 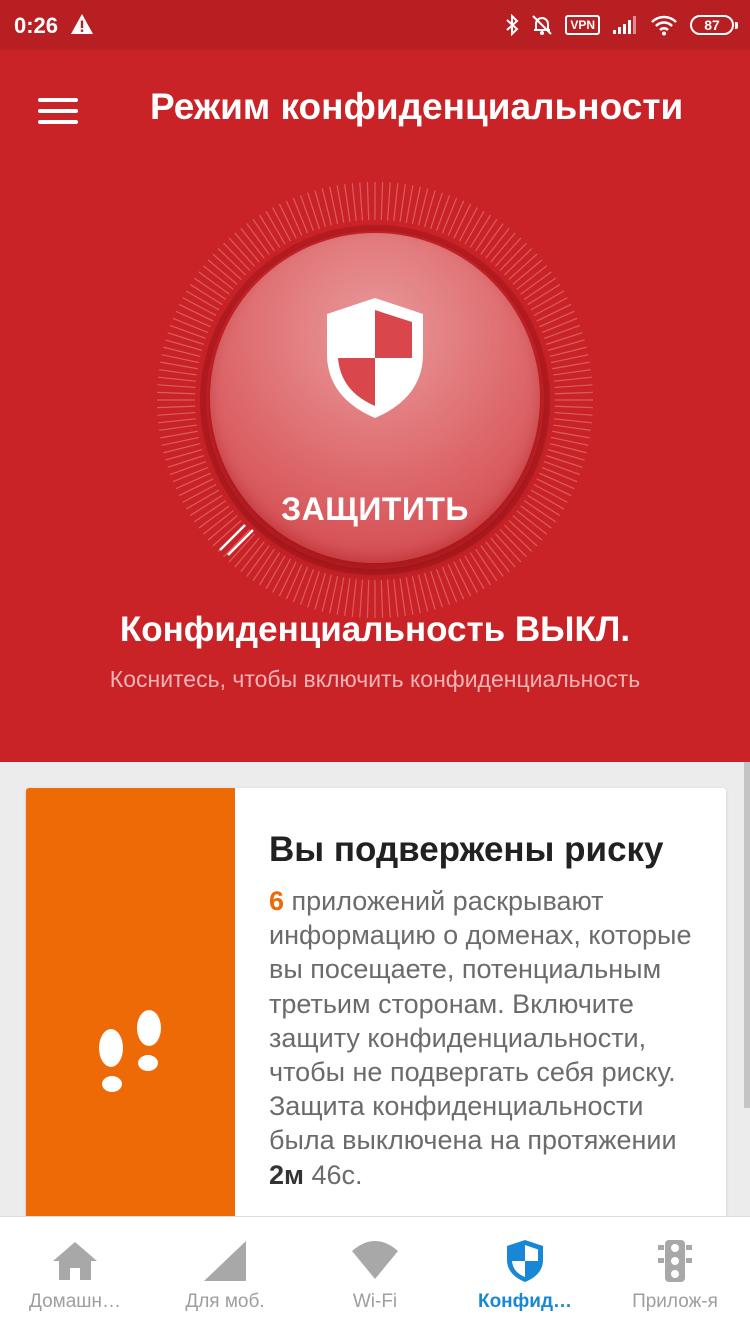 I want to click on nav-item-mobile: Для моб., so click(x=225, y=1275).